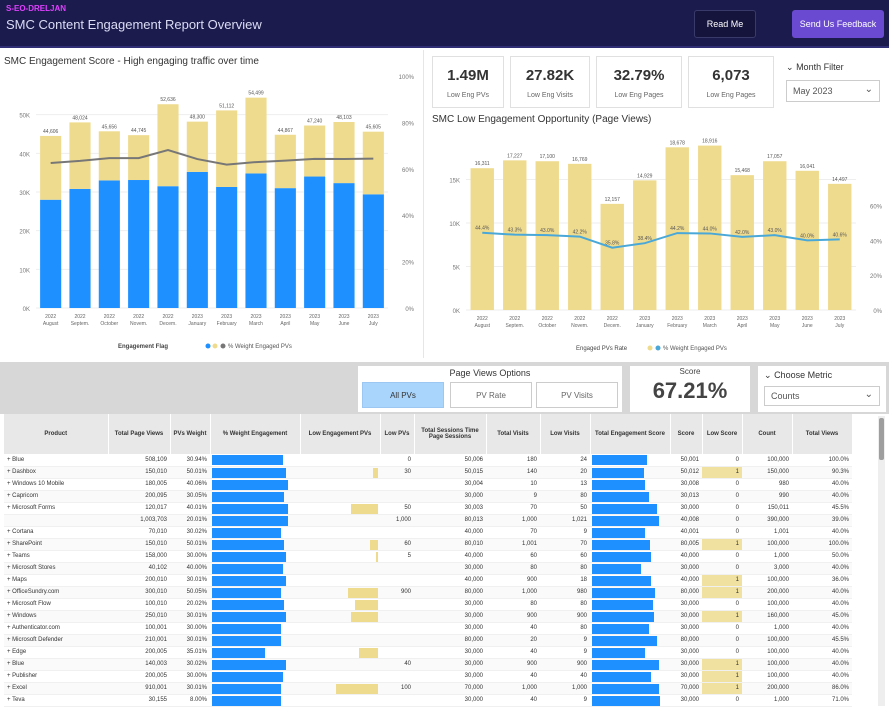 The image size is (889, 719). Describe the element at coordinates (722, 700) in the screenshot. I see `table-cell: 0` at that location.